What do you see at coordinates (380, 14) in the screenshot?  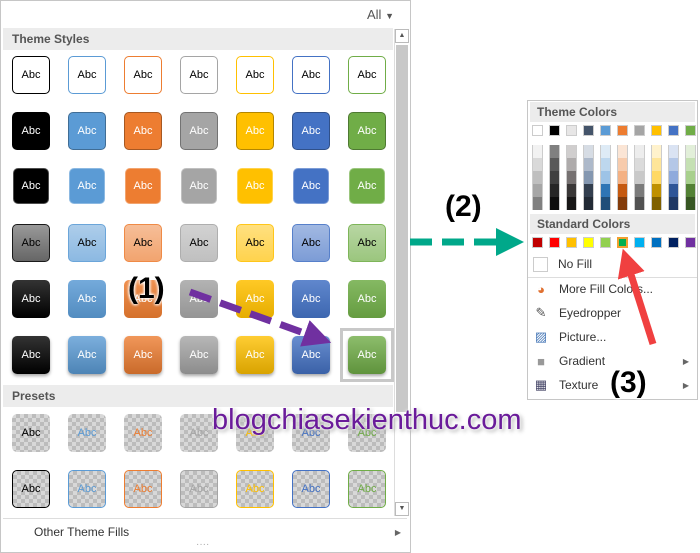 I see `filter-dropdown: All ▼` at bounding box center [380, 14].